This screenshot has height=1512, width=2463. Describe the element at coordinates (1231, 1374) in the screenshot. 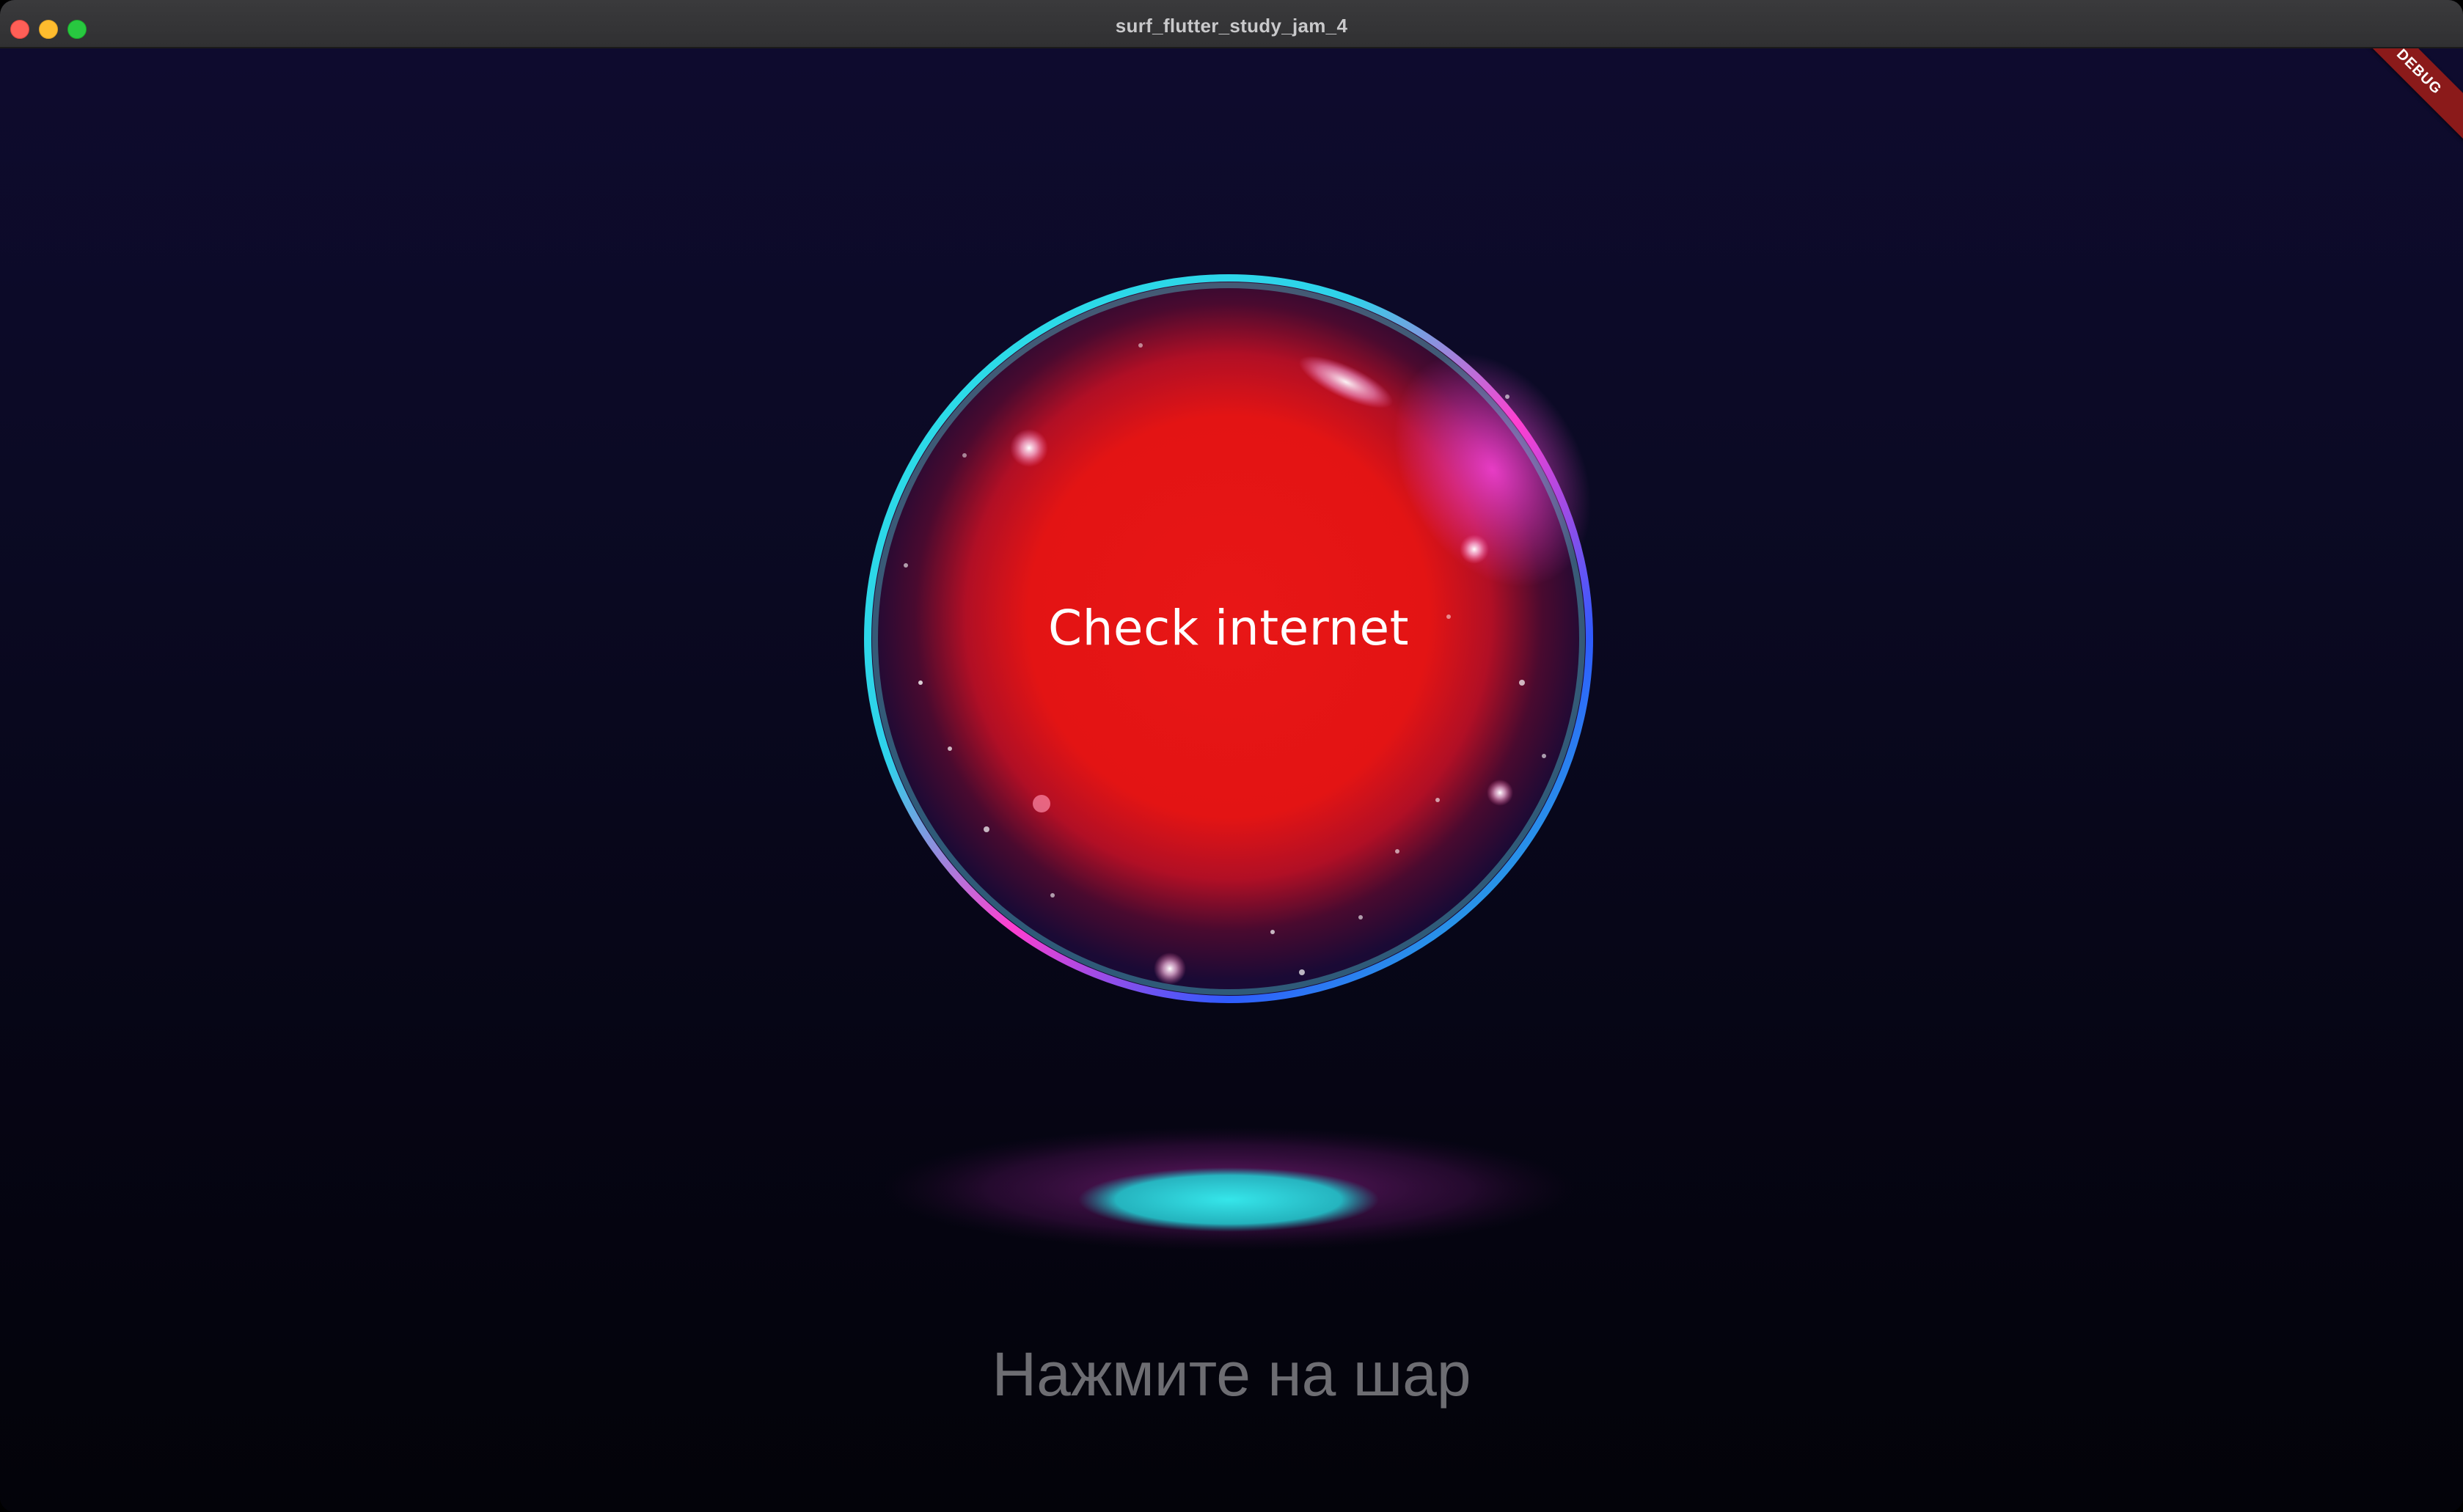

I see `tap-ball-hint: Нажмите на шар` at that location.